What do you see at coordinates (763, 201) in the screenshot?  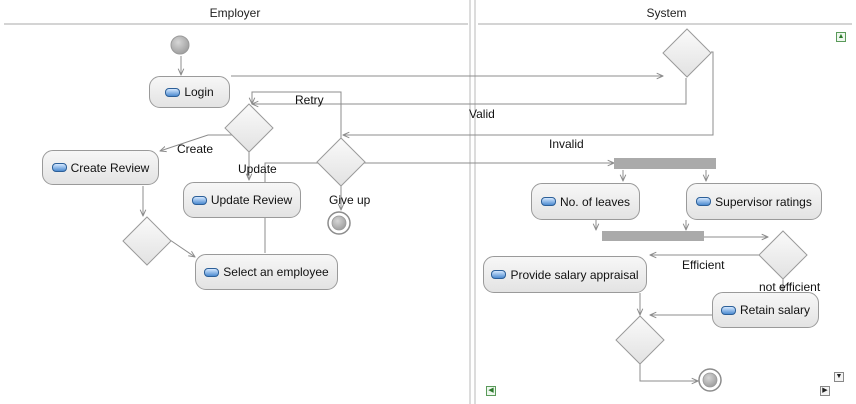 I see `action-label: Supervisor ratings` at bounding box center [763, 201].